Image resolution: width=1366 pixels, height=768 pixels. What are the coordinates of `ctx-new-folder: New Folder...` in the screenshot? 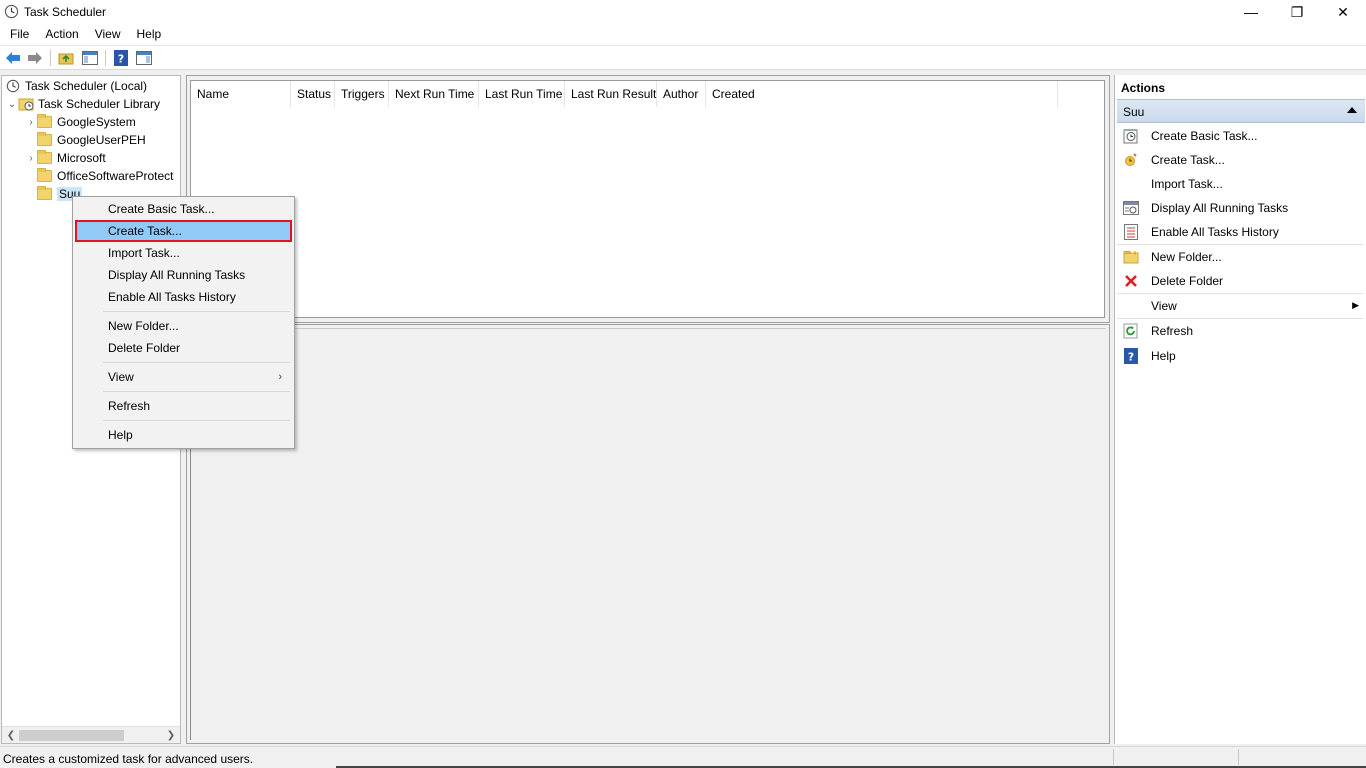 It's located at (183, 326).